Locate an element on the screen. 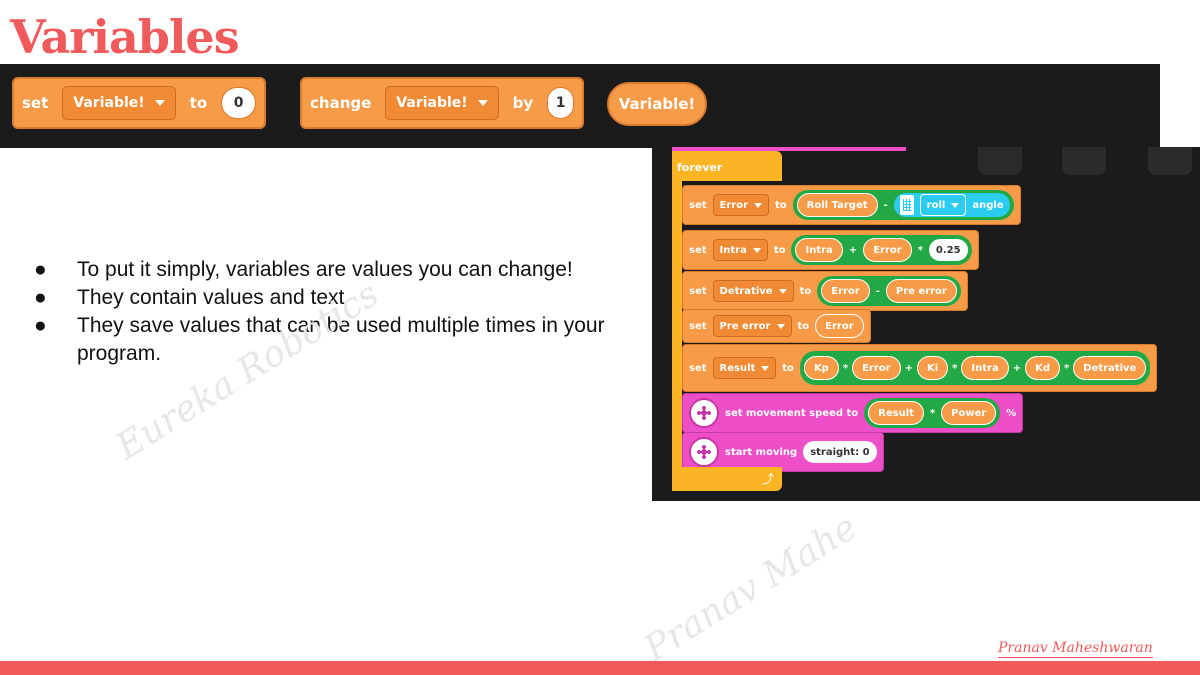 This screenshot has width=1200, height=675. variable-name: Result is located at coordinates (737, 368).